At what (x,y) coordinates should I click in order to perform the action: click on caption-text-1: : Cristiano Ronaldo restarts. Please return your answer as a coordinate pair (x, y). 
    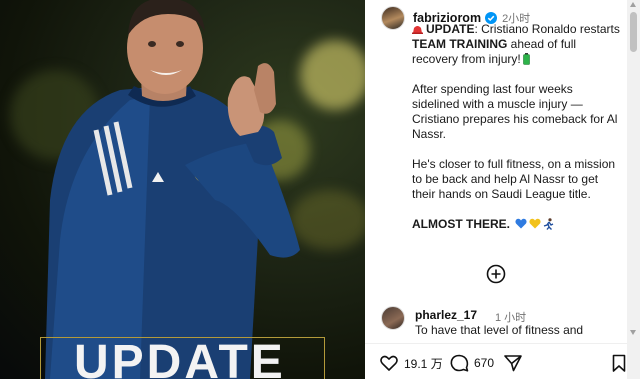
    Looking at the image, I should click on (547, 29).